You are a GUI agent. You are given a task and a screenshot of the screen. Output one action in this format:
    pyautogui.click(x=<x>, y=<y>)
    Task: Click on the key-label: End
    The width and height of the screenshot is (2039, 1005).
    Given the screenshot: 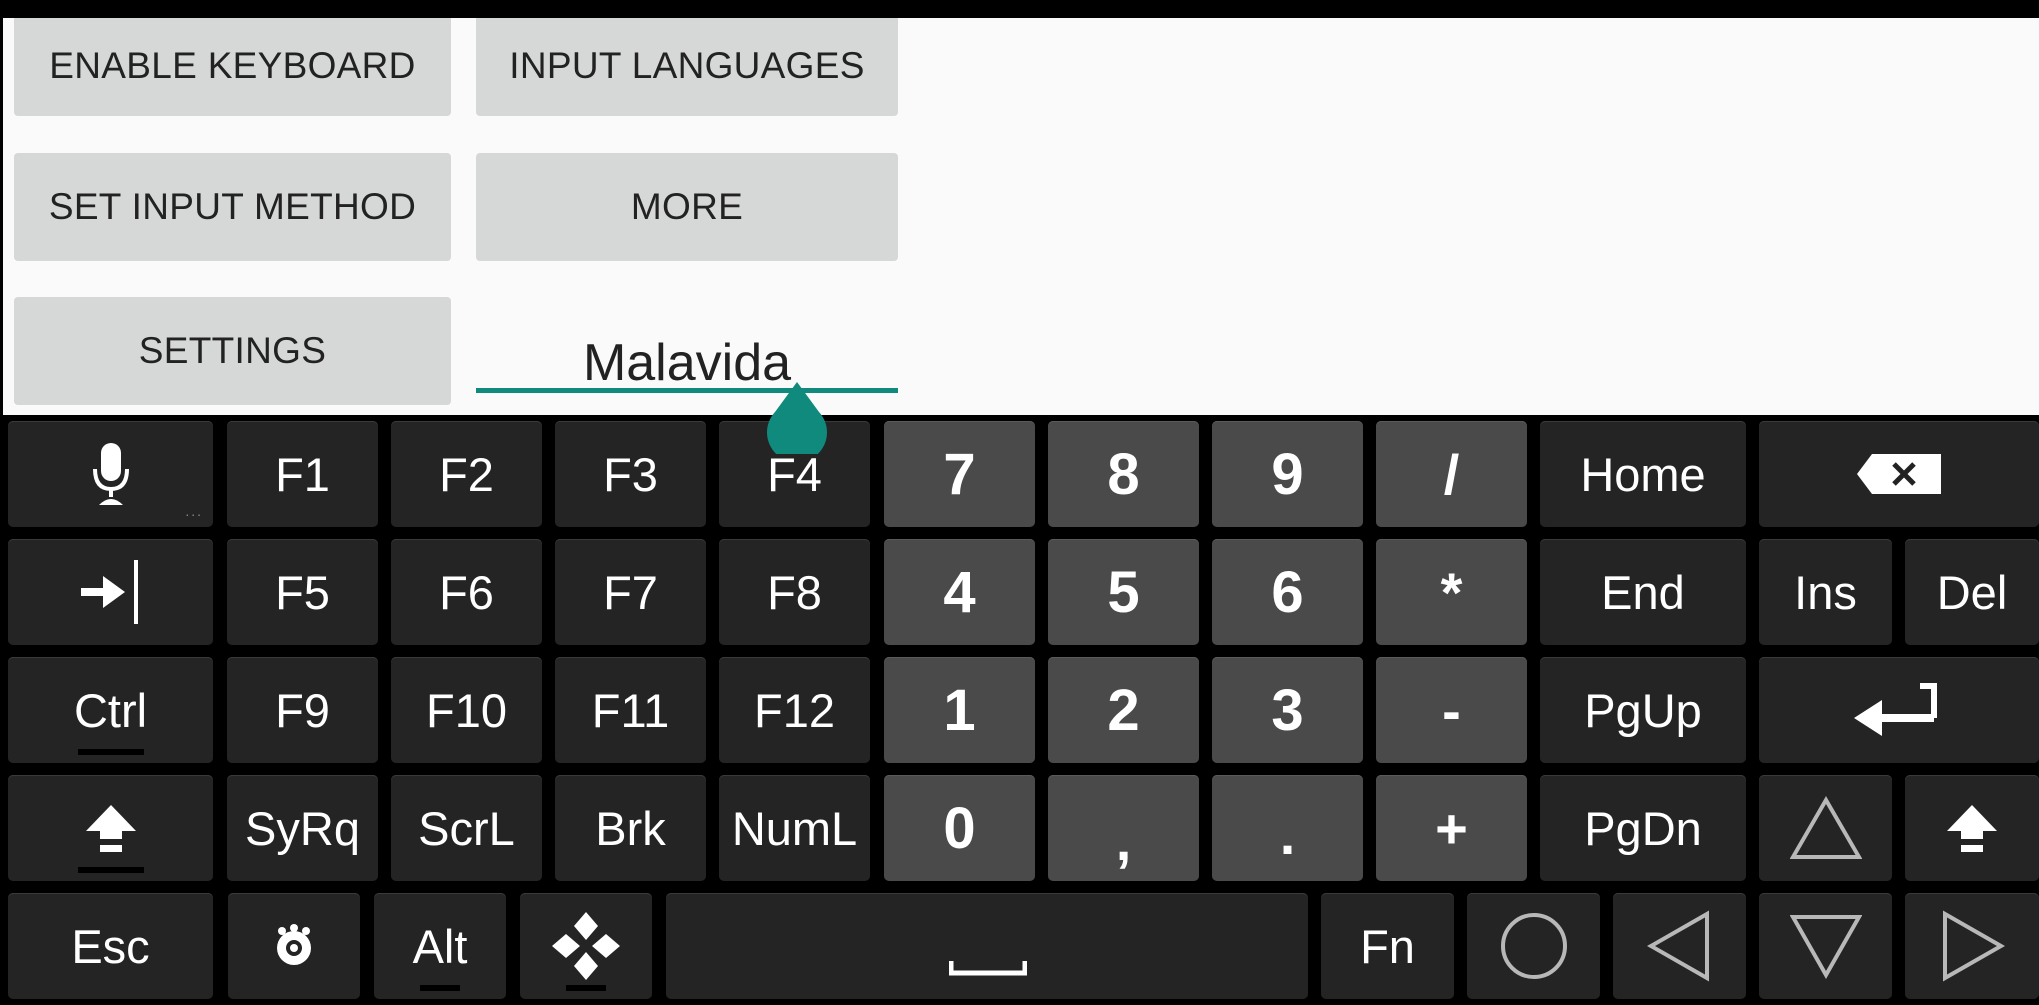 What is the action you would take?
    pyautogui.click(x=1643, y=592)
    